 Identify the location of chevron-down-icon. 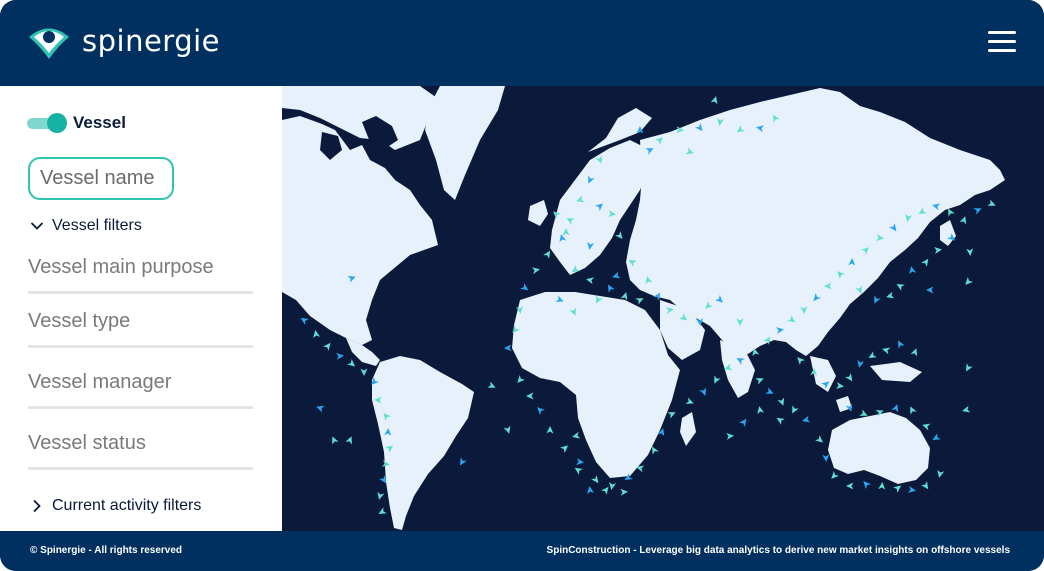
(37, 226).